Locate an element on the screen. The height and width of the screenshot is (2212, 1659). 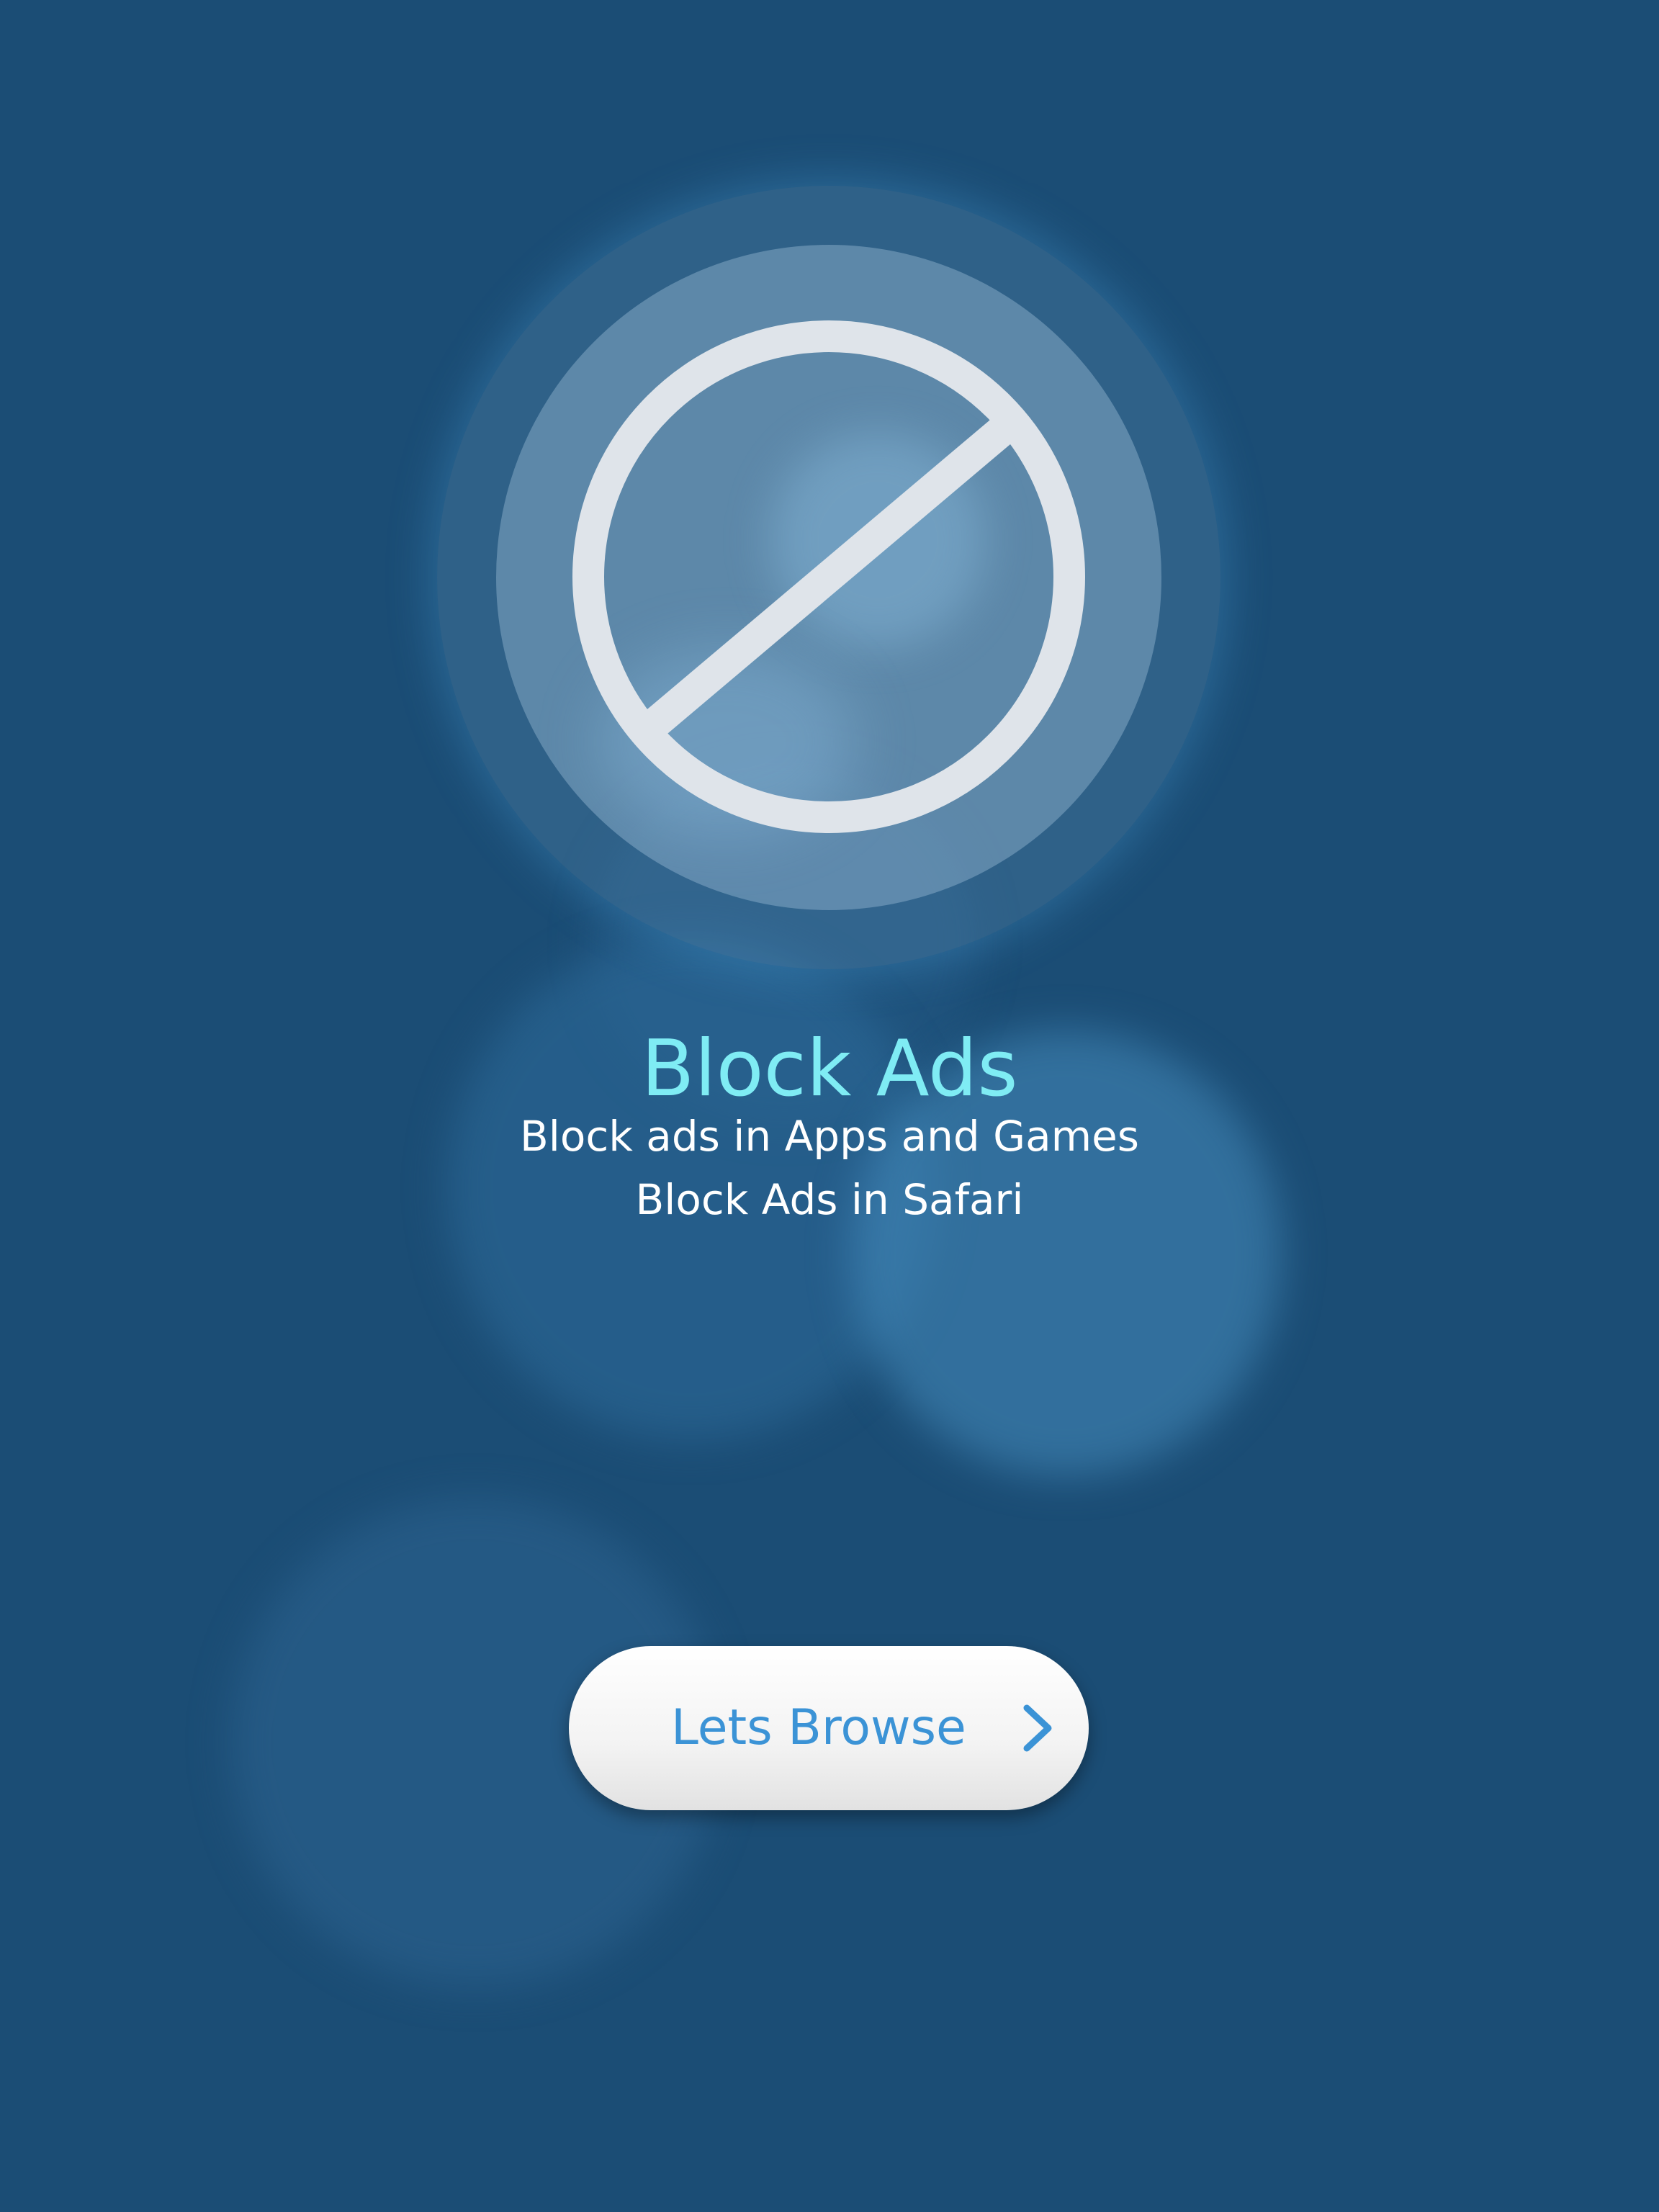
lets-browse-label: Lets Browse is located at coordinates (819, 1728).